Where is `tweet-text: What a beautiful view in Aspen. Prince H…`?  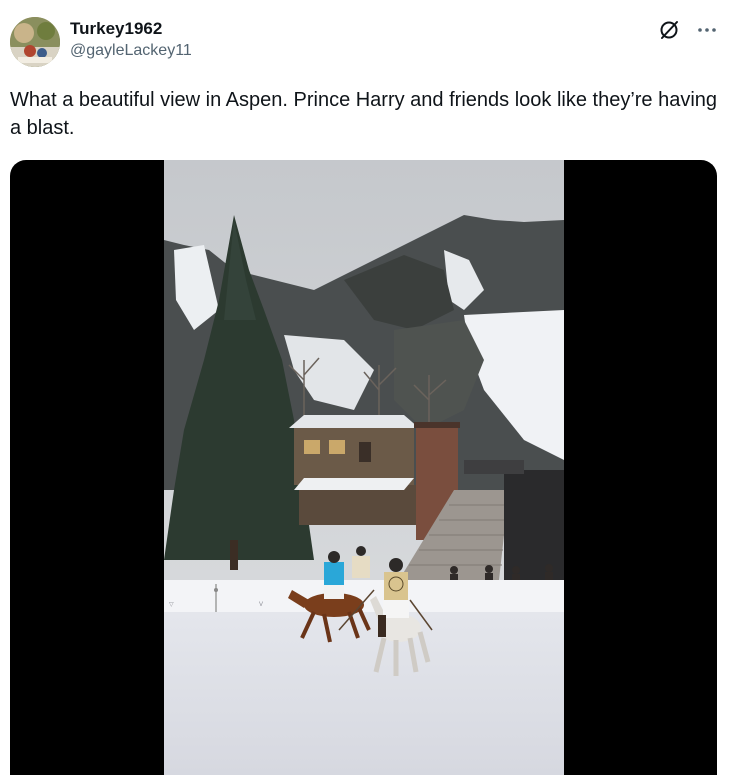 tweet-text: What a beautiful view in Aspen. Prince H… is located at coordinates (364, 114).